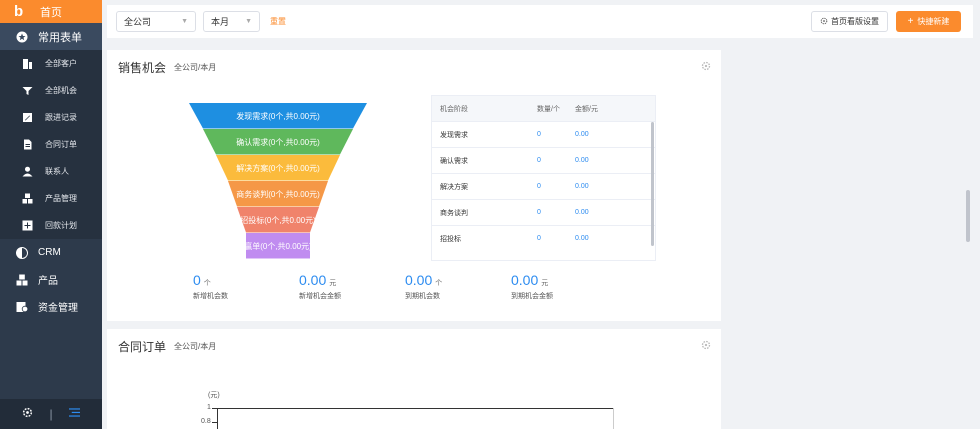 Image resolution: width=980 pixels, height=429 pixels. I want to click on sales-funnel, so click(278, 181).